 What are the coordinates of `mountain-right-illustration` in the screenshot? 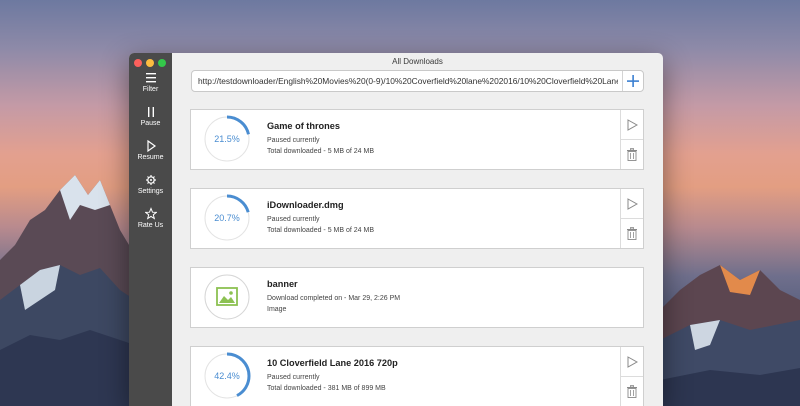 It's located at (730, 335).